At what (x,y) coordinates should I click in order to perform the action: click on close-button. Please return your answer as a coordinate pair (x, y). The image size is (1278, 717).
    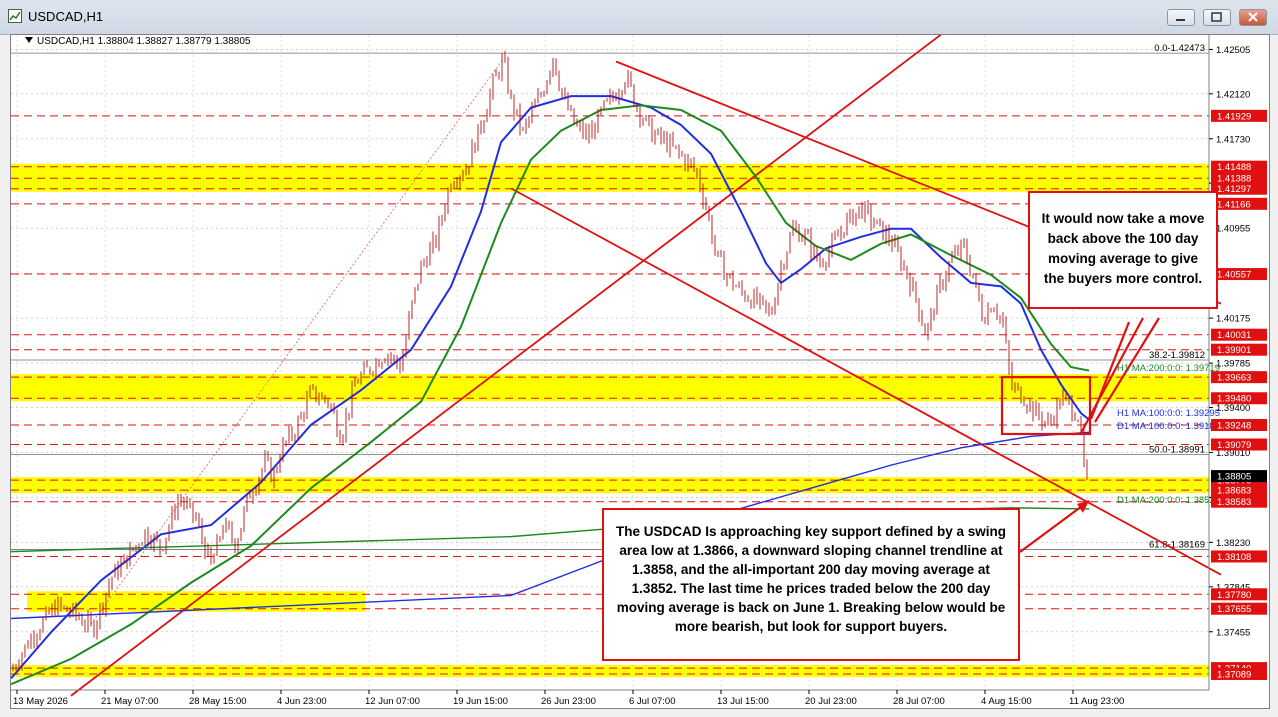
    Looking at the image, I should click on (1253, 17).